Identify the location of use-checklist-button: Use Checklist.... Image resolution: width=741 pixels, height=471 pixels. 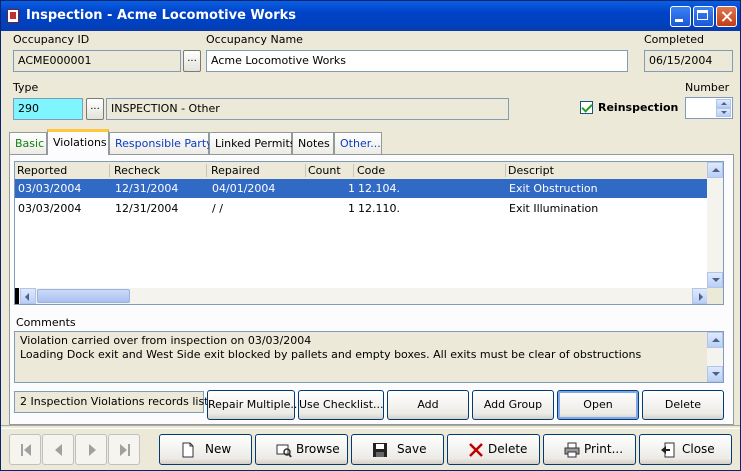
(341, 405).